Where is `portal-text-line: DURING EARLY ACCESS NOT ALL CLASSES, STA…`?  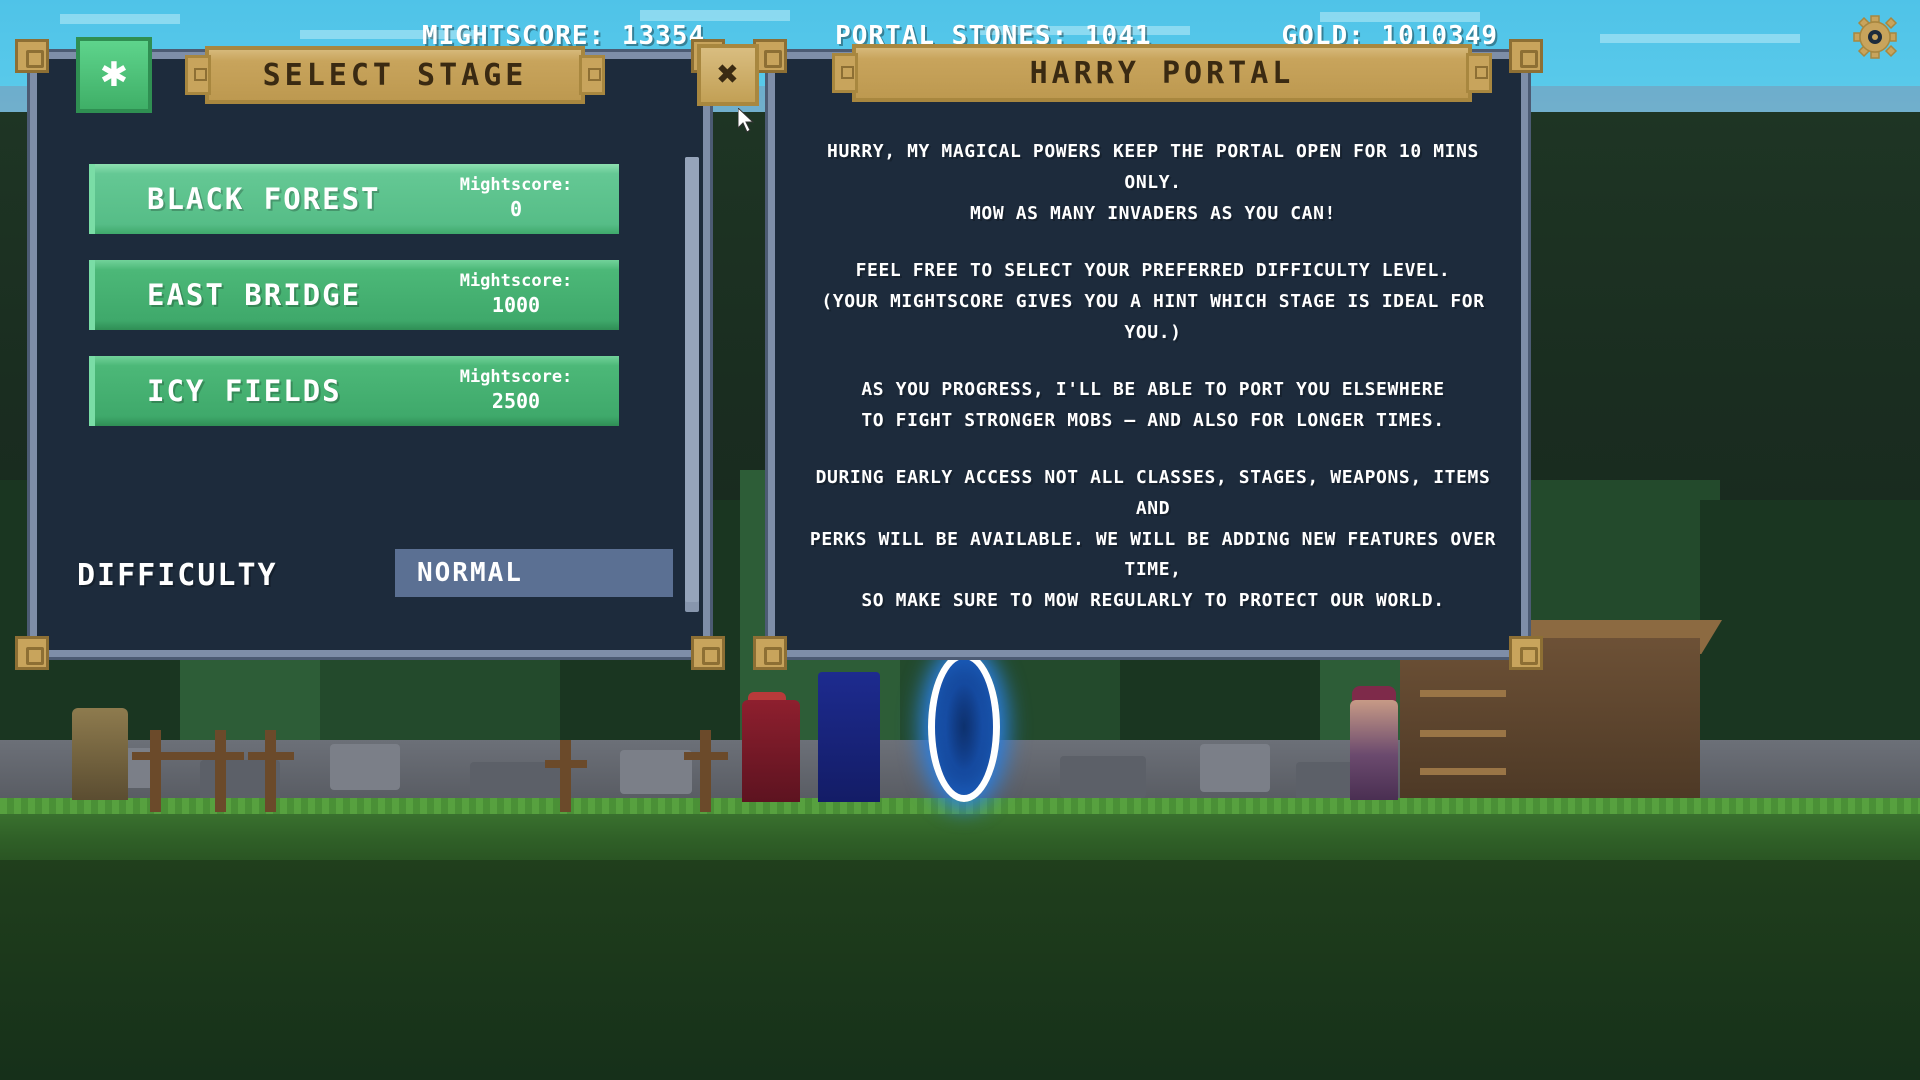 portal-text-line: DURING EARLY ACCESS NOT ALL CLASSES, STA… is located at coordinates (1153, 492).